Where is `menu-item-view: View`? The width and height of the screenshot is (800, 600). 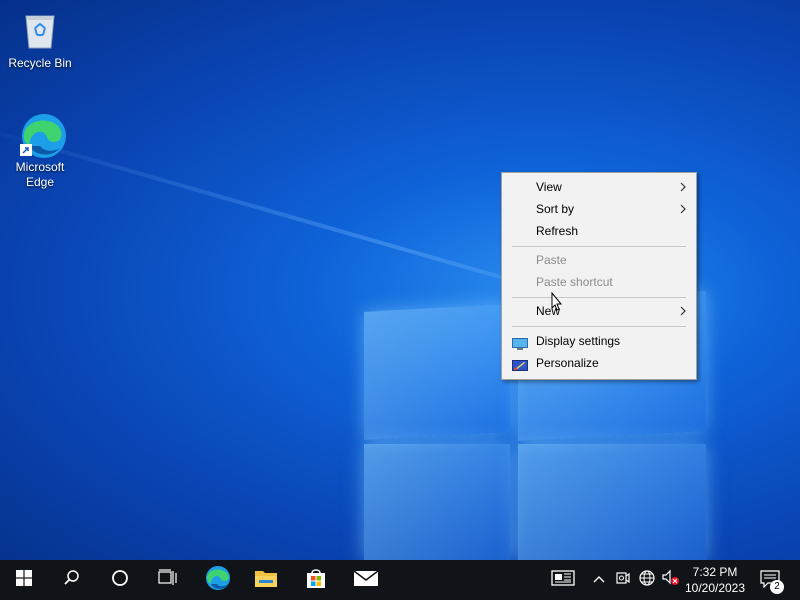 menu-item-view: View is located at coordinates (599, 187).